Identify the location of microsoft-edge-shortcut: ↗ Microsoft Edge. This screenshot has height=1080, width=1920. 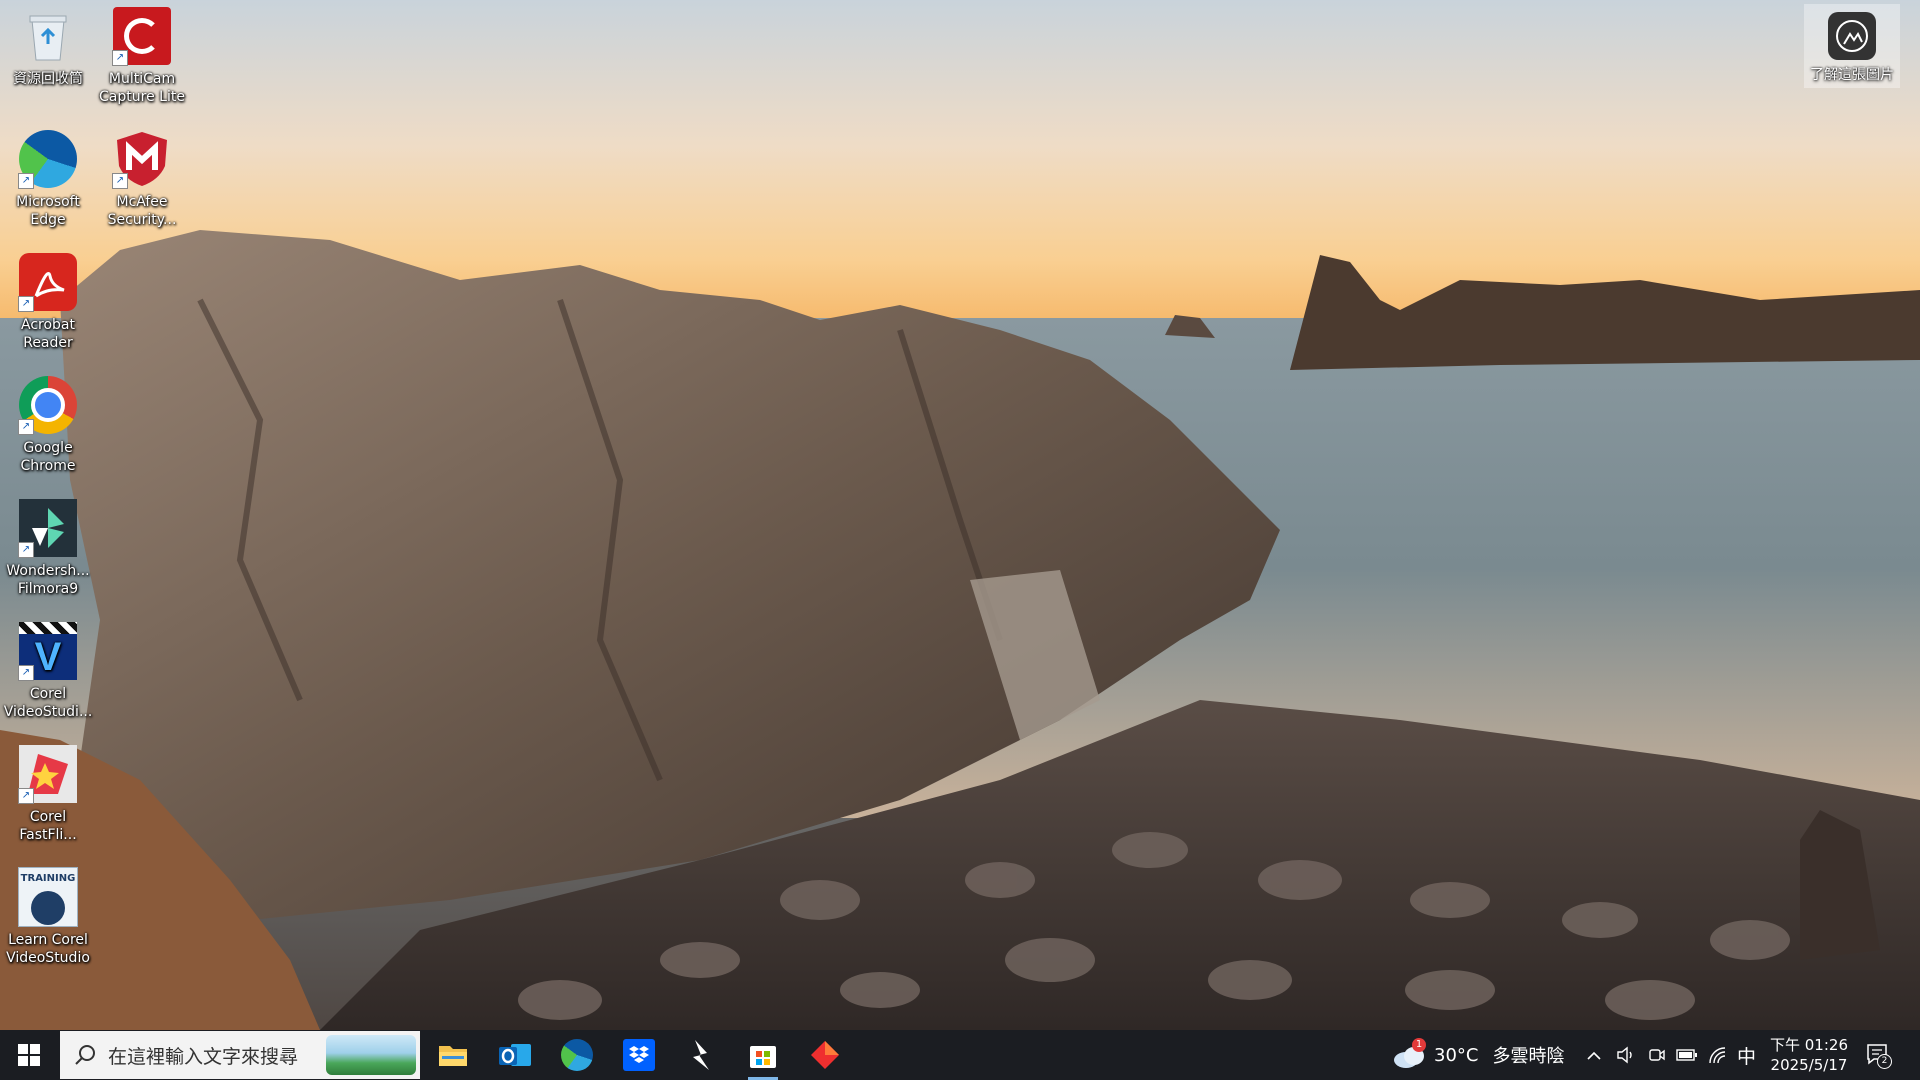
(48, 176).